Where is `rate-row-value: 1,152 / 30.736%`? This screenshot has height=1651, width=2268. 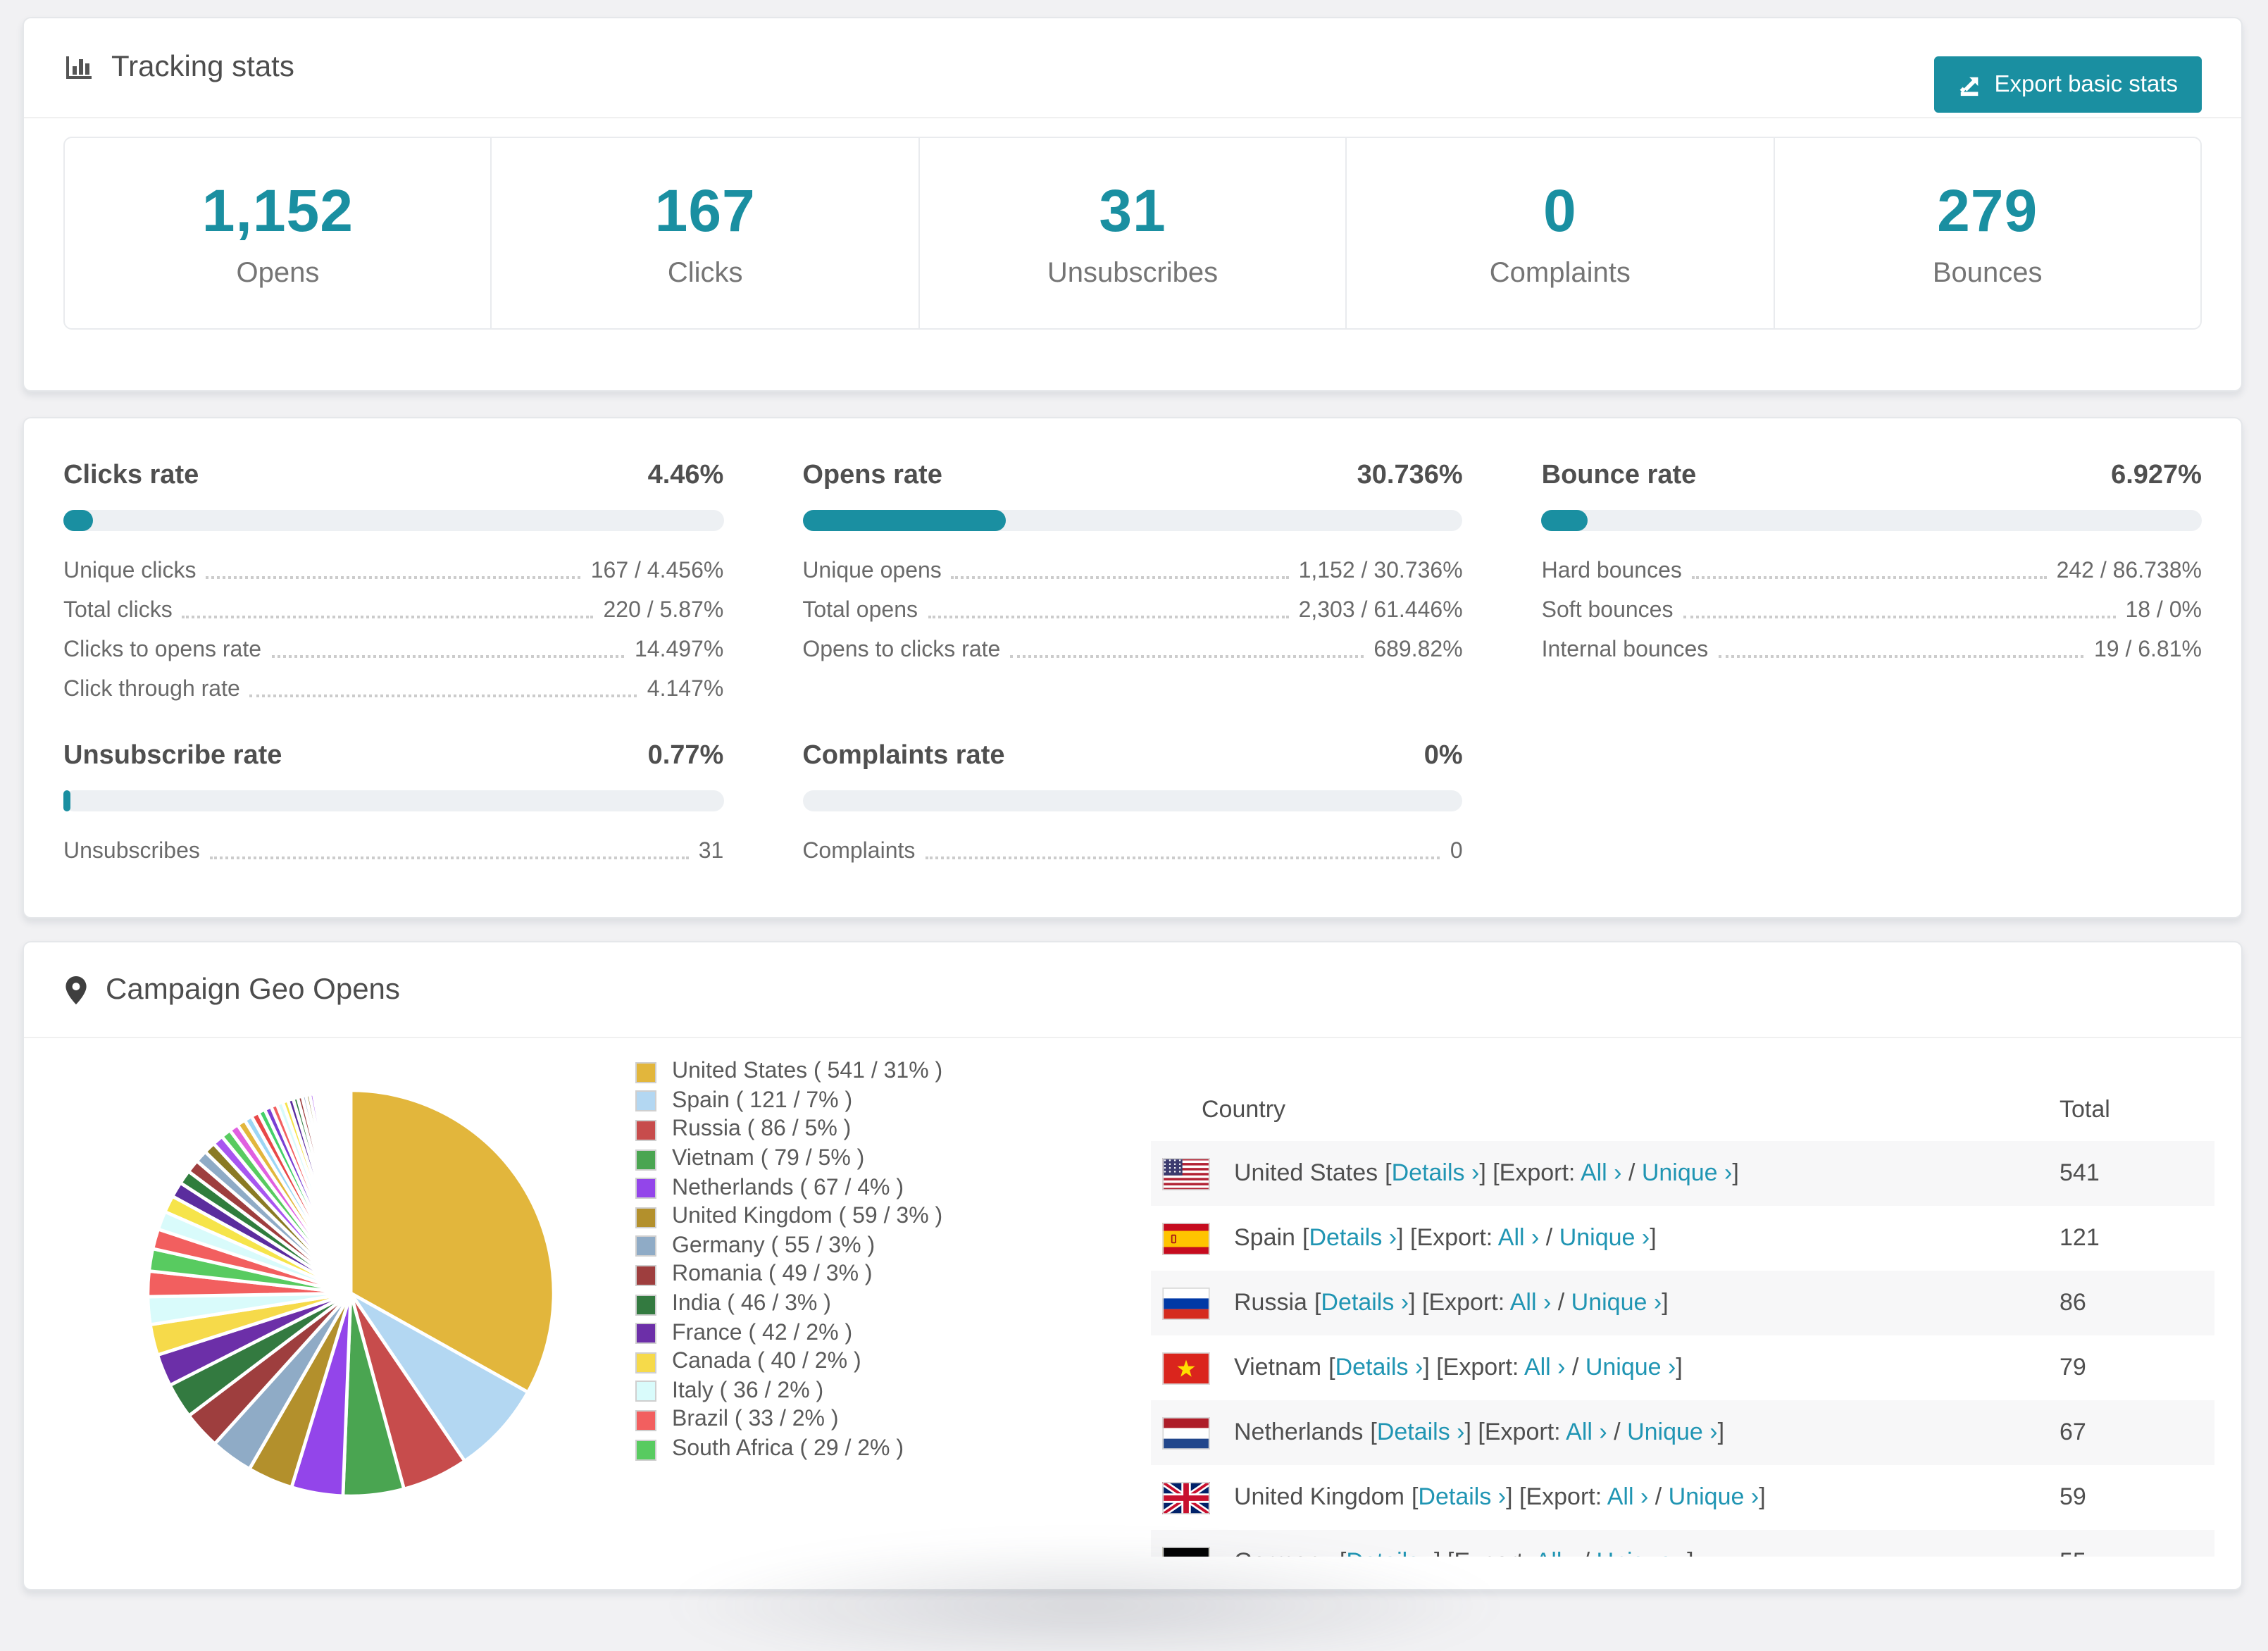
rate-row-value: 1,152 / 30.736% is located at coordinates (1381, 571).